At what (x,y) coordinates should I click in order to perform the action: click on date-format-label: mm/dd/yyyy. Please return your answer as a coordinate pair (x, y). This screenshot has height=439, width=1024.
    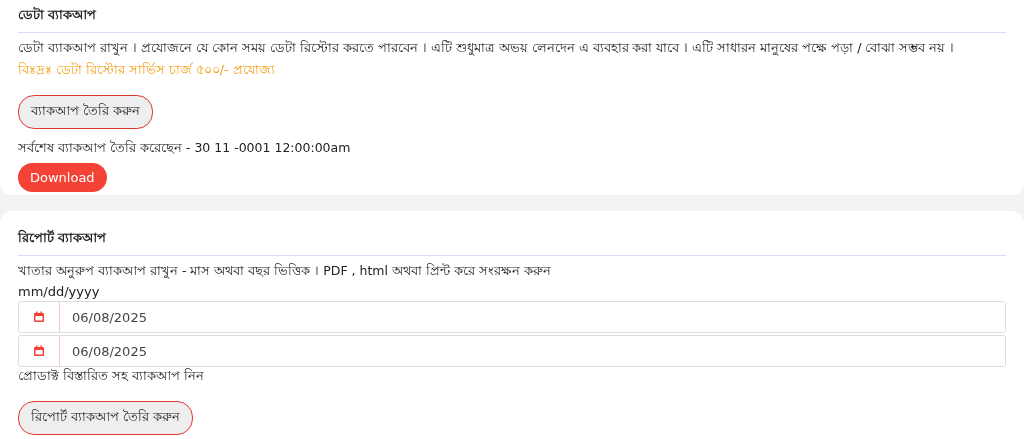
    Looking at the image, I should click on (59, 291).